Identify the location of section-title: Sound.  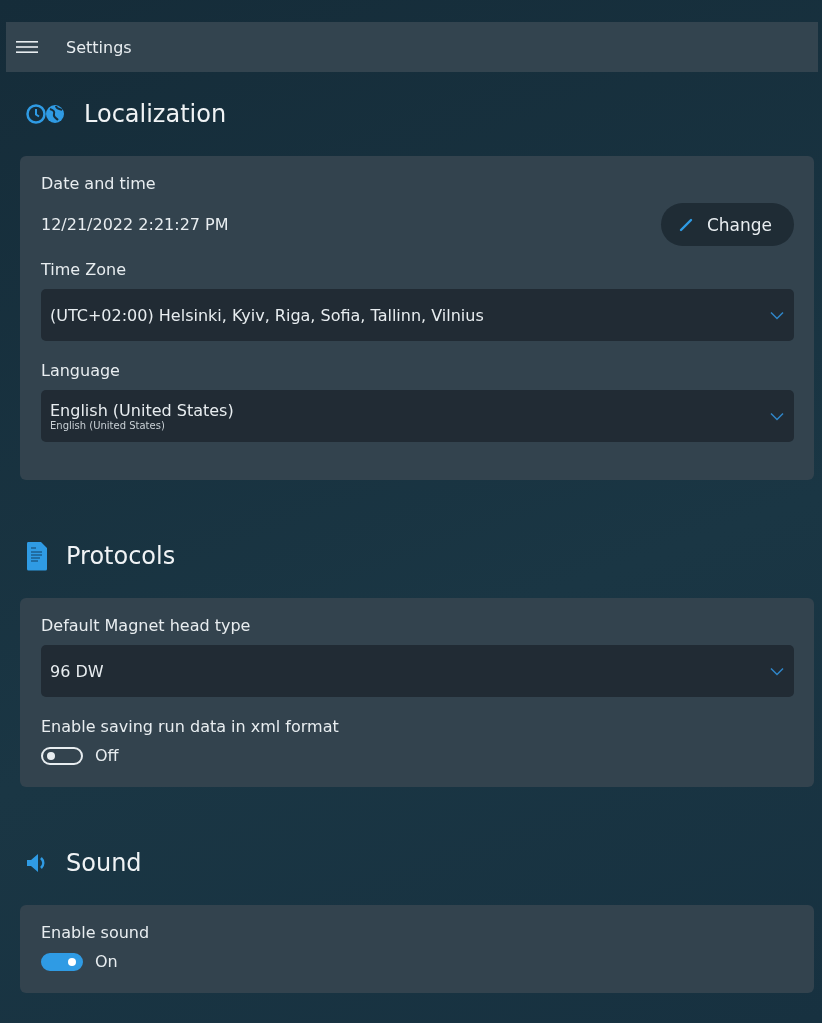
(104, 863).